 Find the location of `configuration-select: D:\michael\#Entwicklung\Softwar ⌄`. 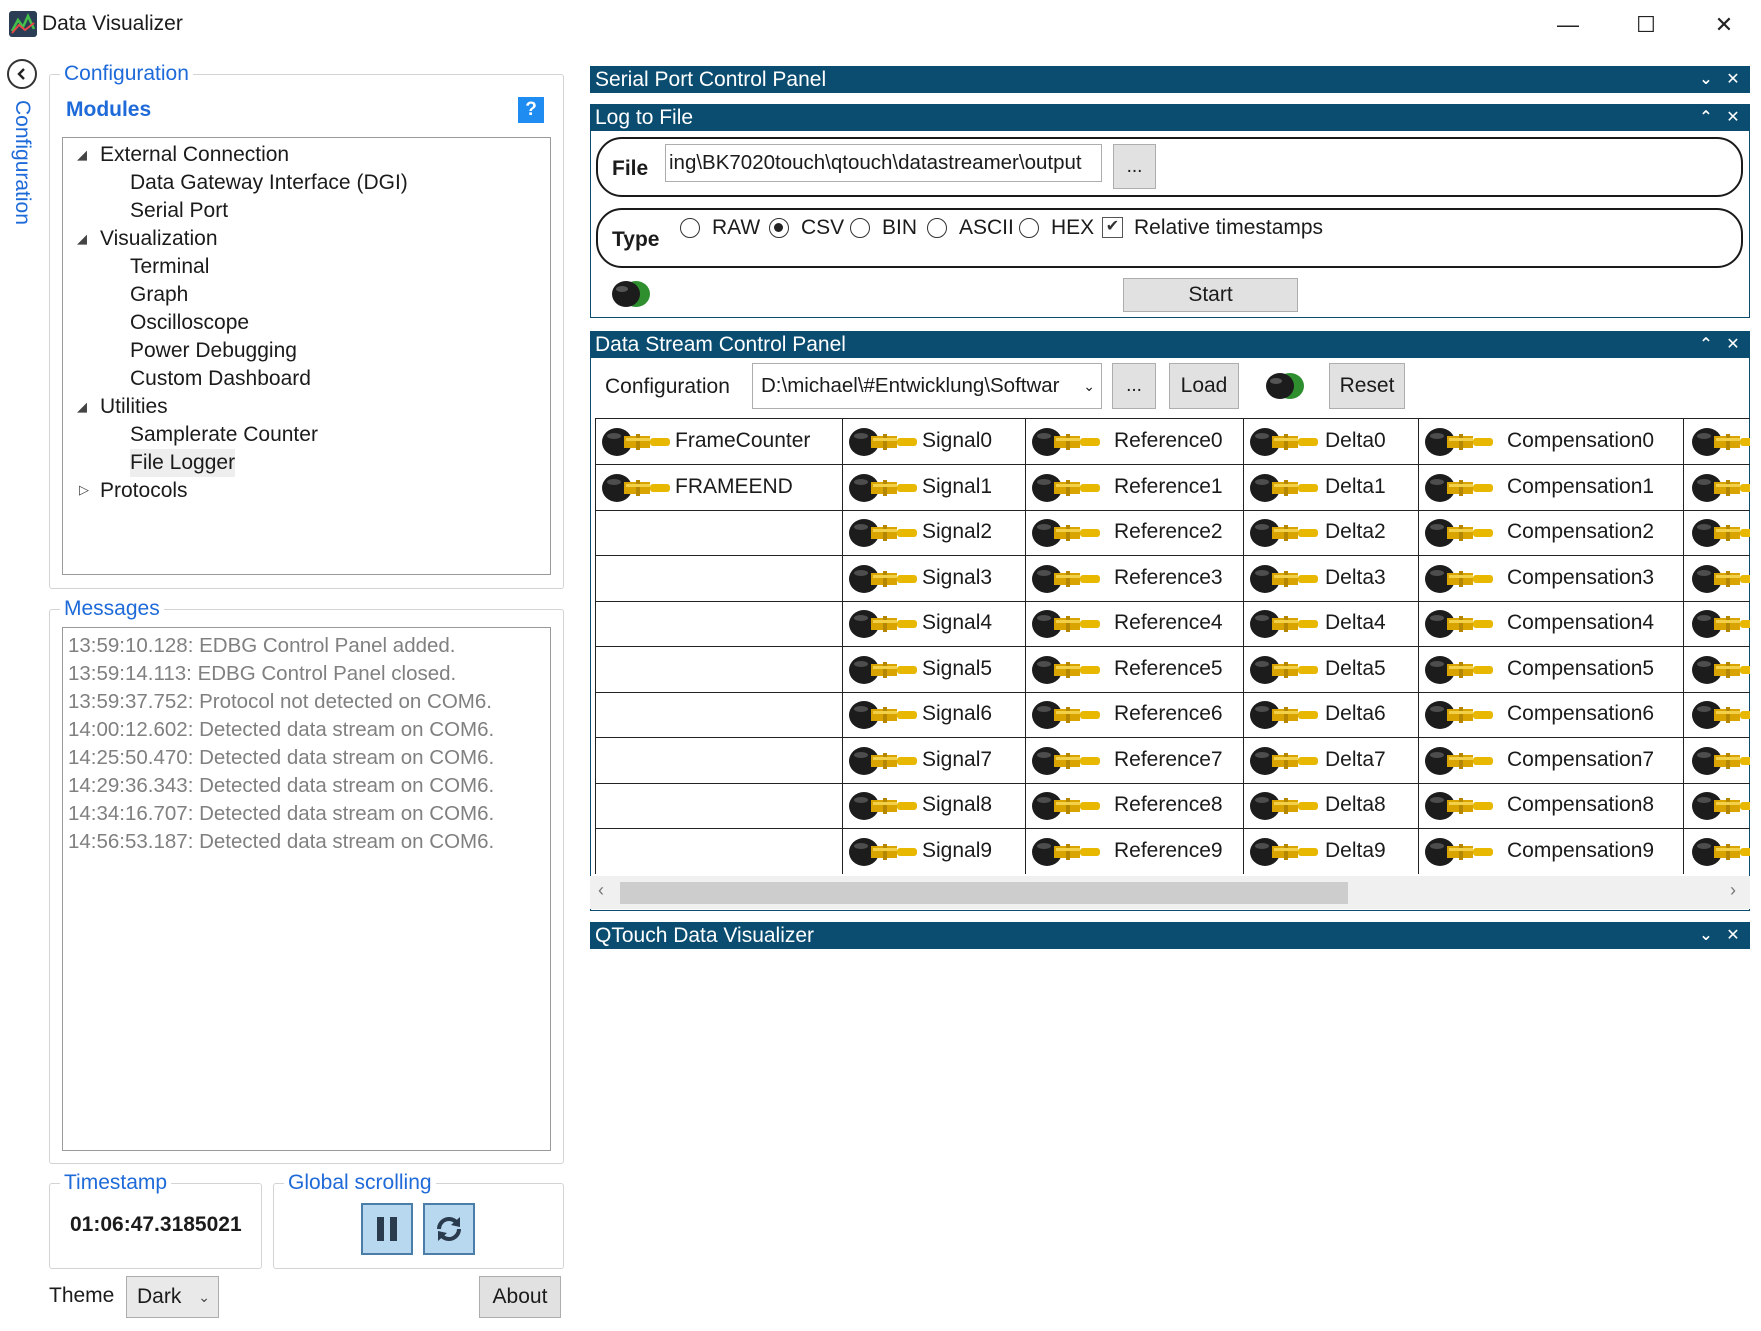

configuration-select: D:\michael\#Entwicklung\Softwar ⌄ is located at coordinates (927, 386).